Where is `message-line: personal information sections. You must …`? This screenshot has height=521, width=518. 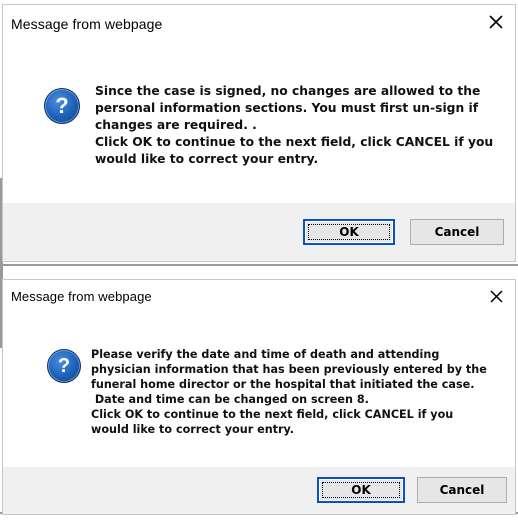 message-line: personal information sections. You must … is located at coordinates (287, 108).